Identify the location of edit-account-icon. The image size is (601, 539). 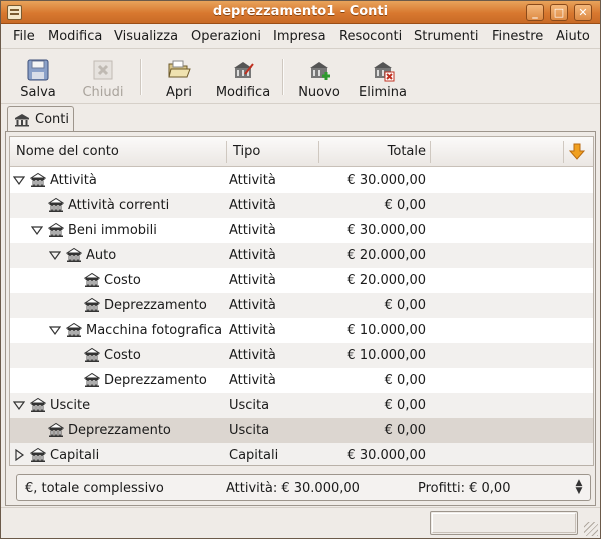
(244, 70).